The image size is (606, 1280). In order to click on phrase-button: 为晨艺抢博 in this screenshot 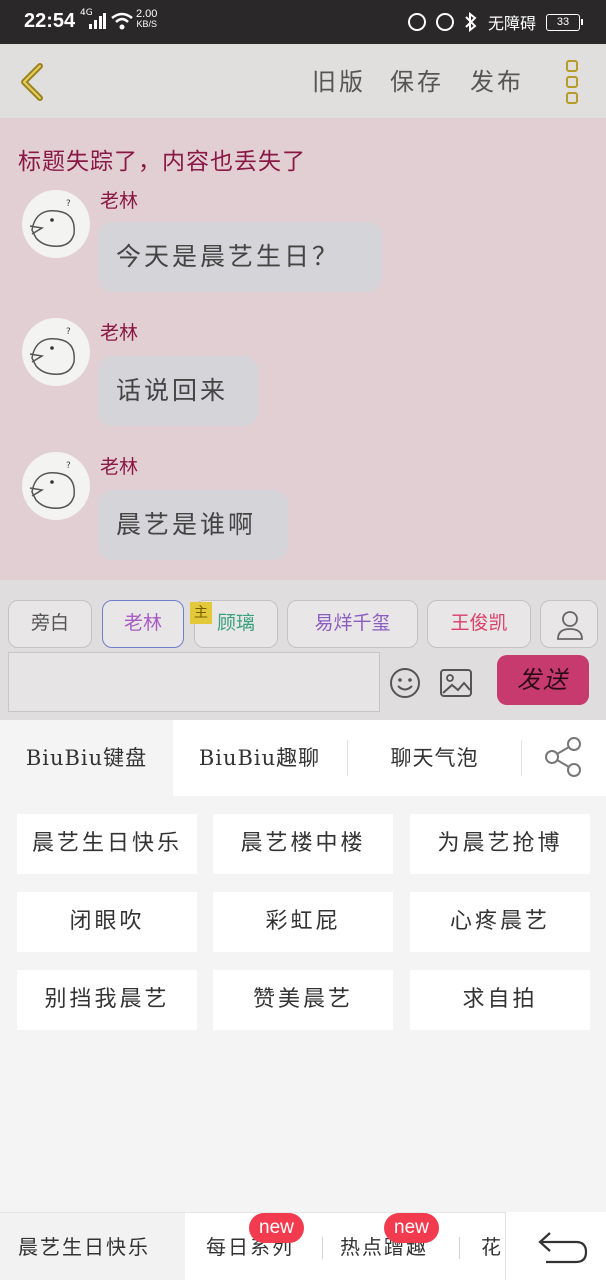, I will do `click(500, 844)`.